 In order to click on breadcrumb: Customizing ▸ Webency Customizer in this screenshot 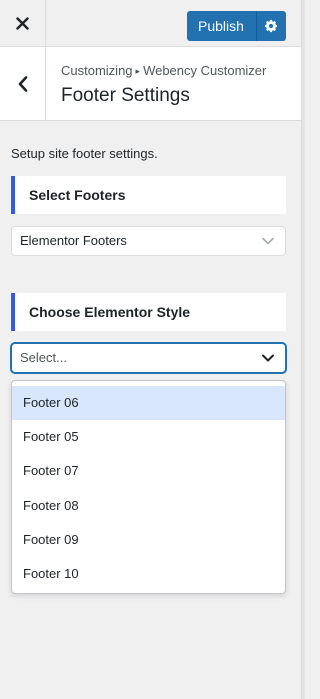, I will do `click(163, 70)`.